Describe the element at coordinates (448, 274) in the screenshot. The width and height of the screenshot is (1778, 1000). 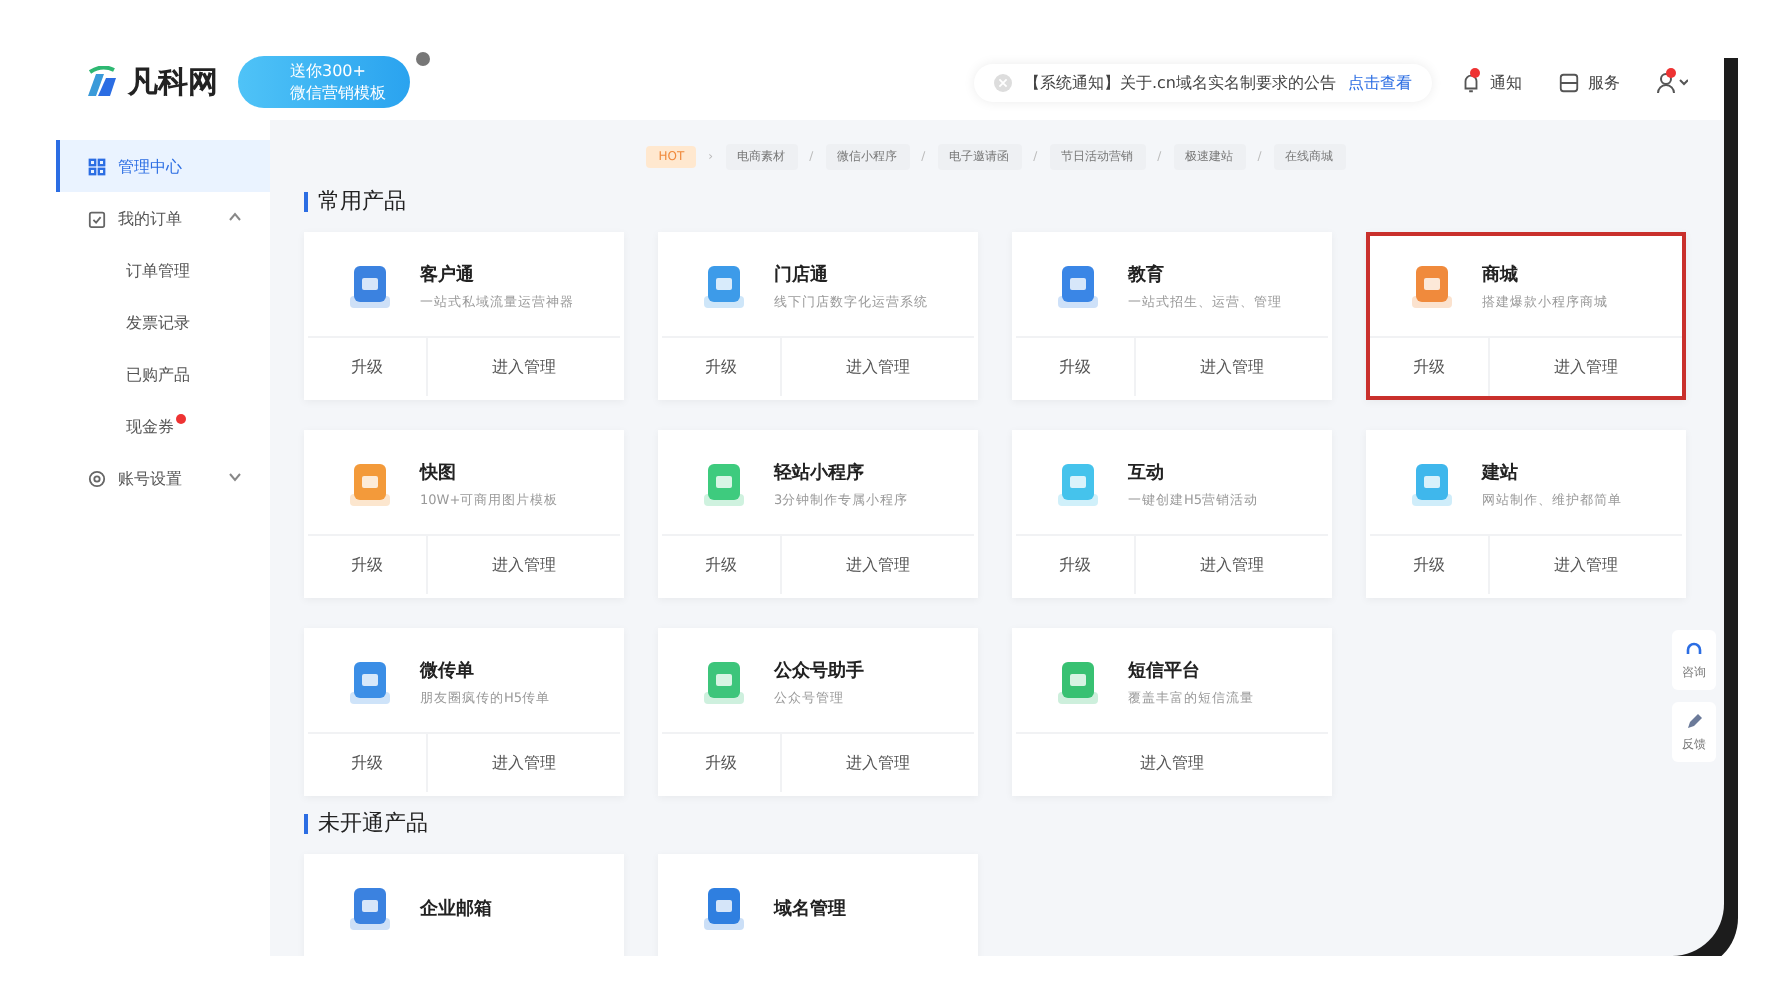
I see `product-name: 客户通` at that location.